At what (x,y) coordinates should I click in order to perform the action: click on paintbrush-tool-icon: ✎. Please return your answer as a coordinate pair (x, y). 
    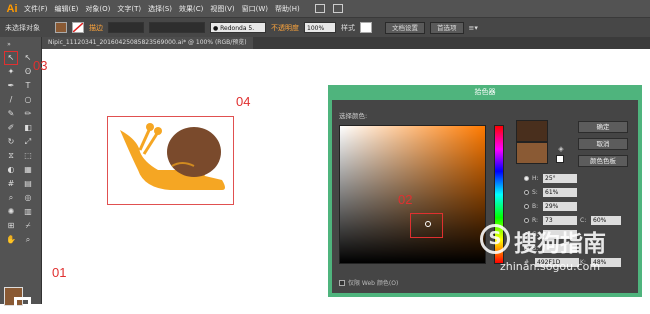
    Looking at the image, I should click on (11, 114).